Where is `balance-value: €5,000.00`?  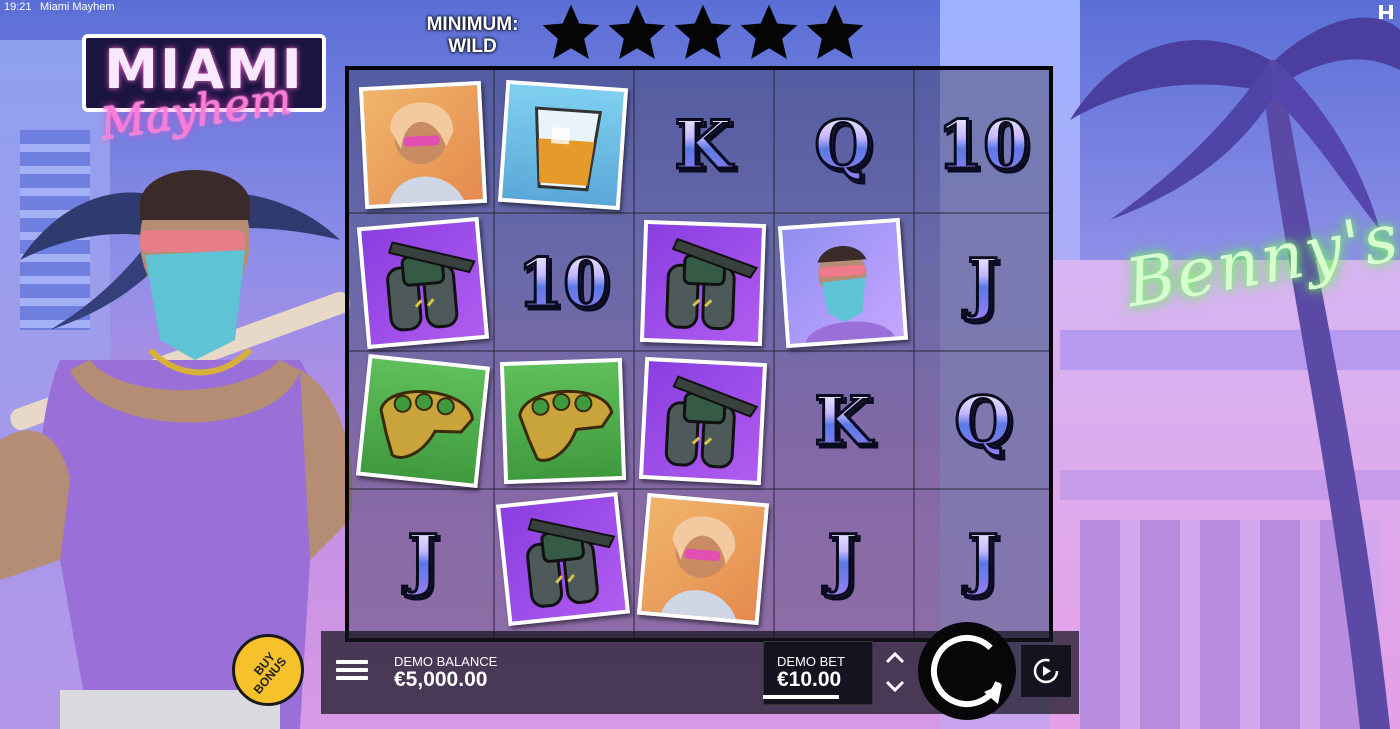 balance-value: €5,000.00 is located at coordinates (441, 679).